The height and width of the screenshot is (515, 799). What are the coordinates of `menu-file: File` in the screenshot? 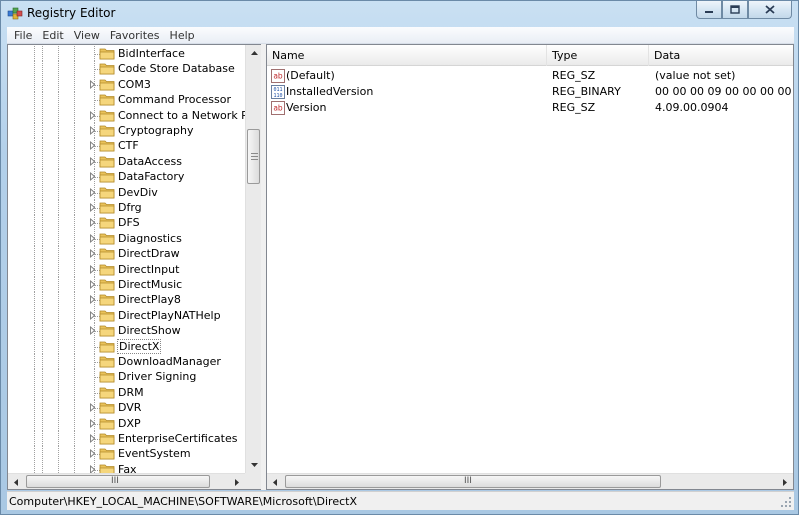 It's located at (23, 35).